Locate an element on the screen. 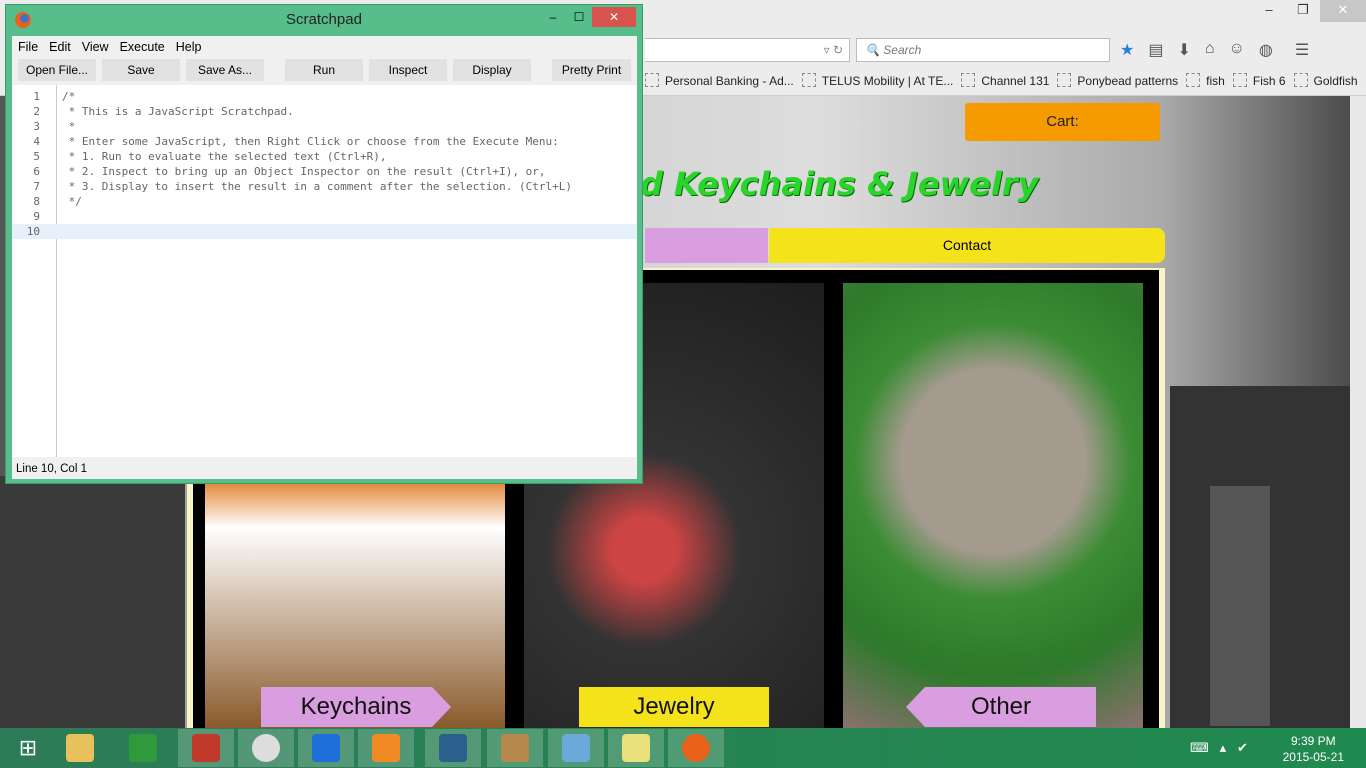 The height and width of the screenshot is (768, 1366). file-explorer-icon is located at coordinates (80, 748).